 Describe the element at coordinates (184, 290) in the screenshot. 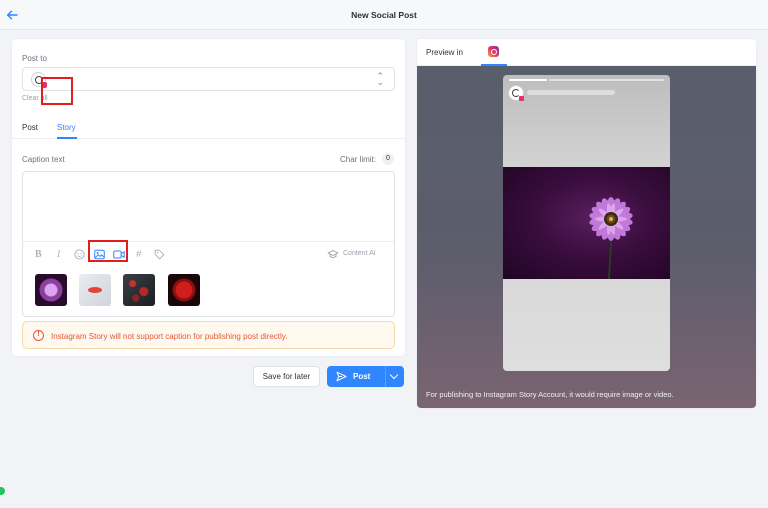

I see `media-thumbnail-red-leaf` at that location.